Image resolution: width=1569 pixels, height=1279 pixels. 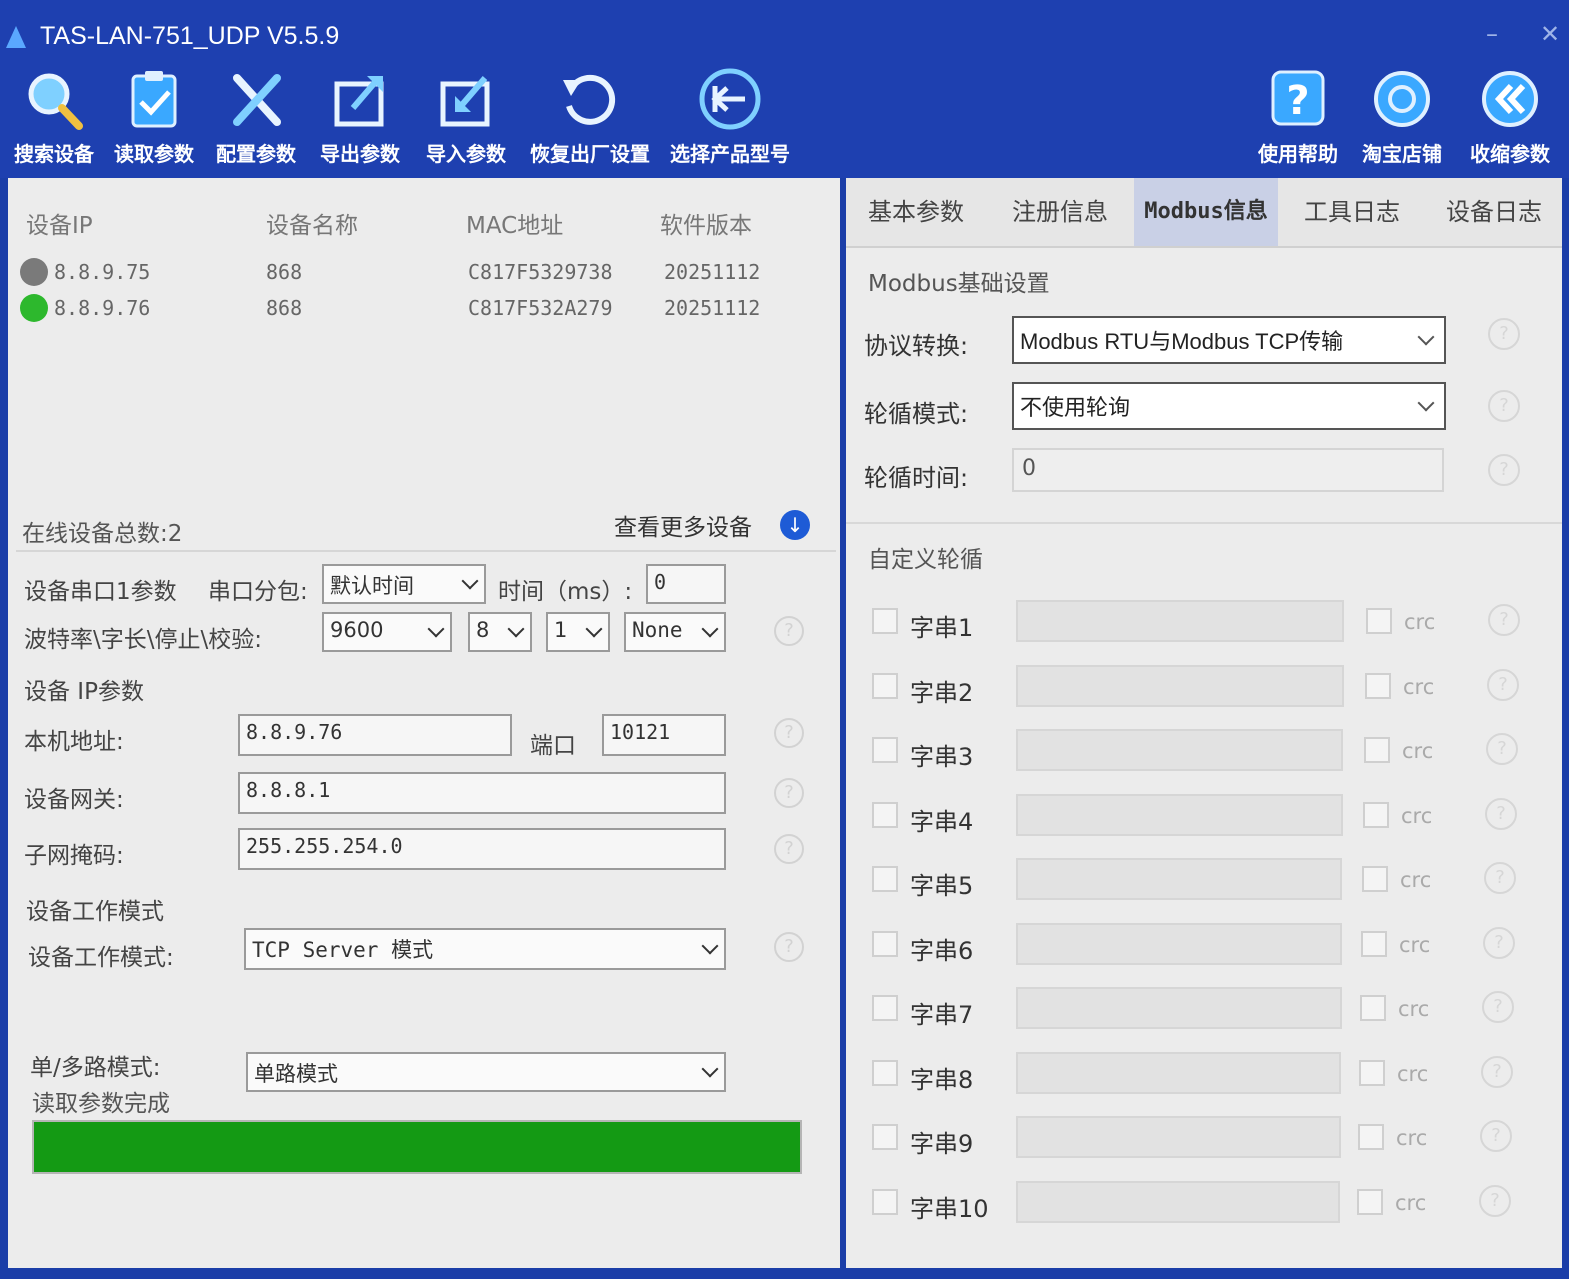 What do you see at coordinates (312, 223) in the screenshot?
I see `column-header-name: 设备名称` at bounding box center [312, 223].